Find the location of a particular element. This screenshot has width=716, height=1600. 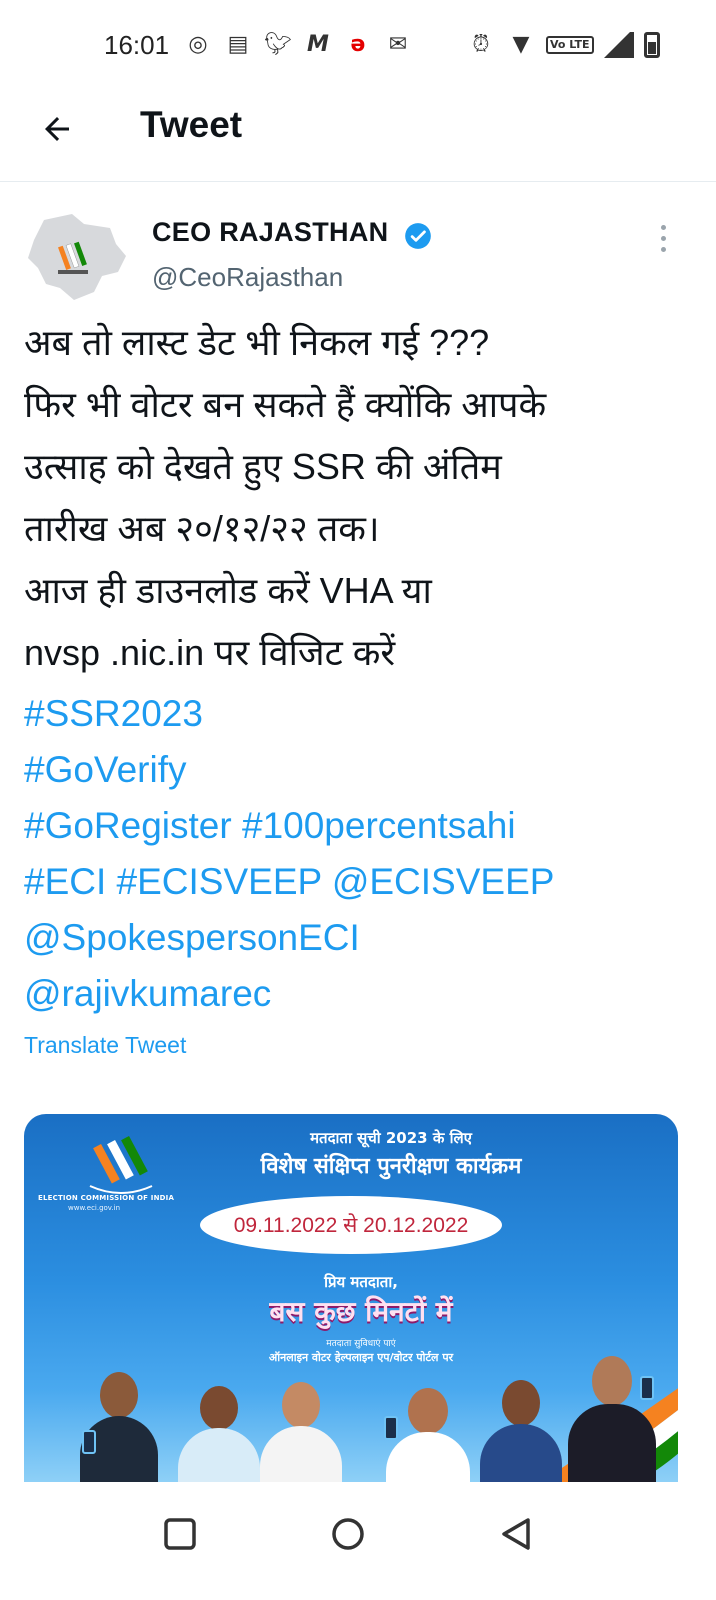

triangle-back-icon is located at coordinates (516, 1534).